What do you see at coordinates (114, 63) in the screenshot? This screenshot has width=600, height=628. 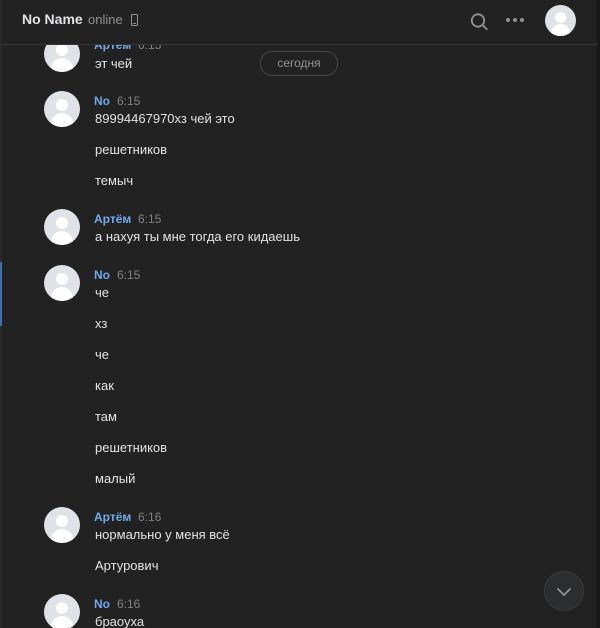 I see `message-text: эт чей` at bounding box center [114, 63].